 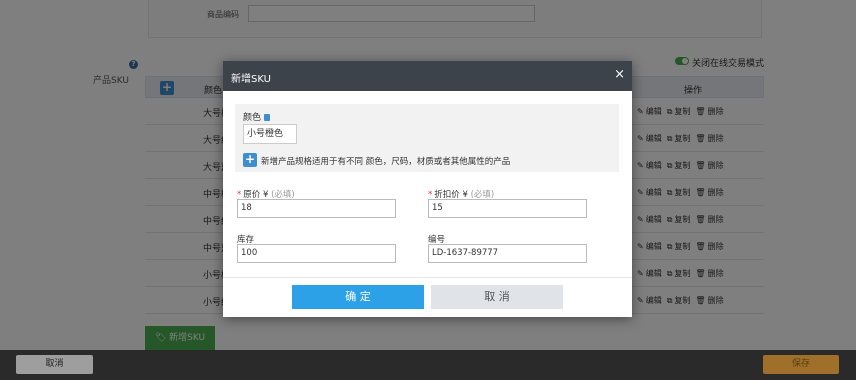 I want to click on add-attr-description: 新增产品规格适用于有不同 颜色，尺码，材质或者其他属性的产品, so click(x=386, y=162).